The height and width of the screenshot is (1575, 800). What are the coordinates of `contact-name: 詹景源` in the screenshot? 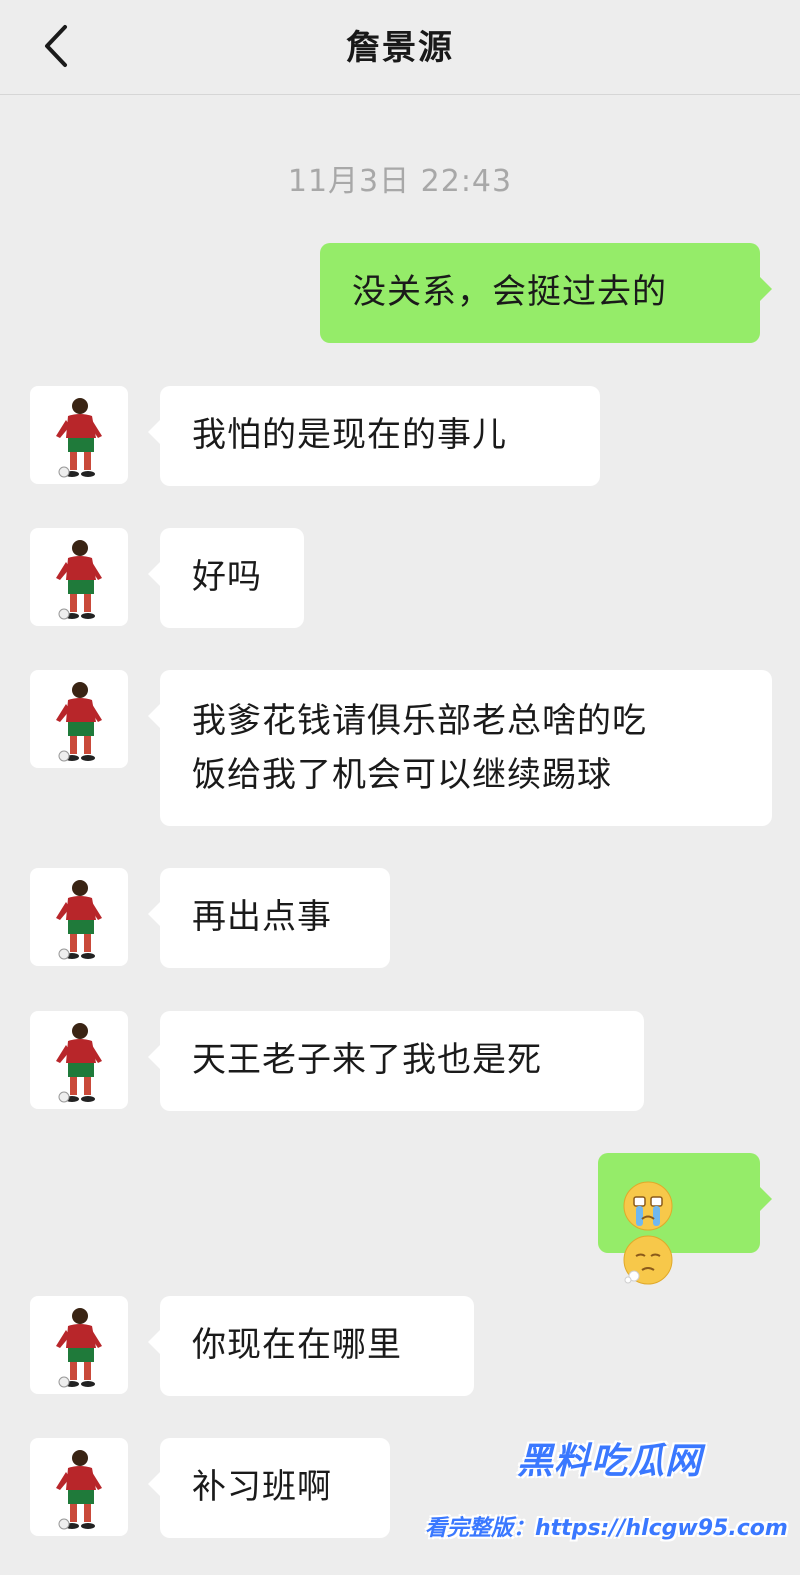 It's located at (400, 48).